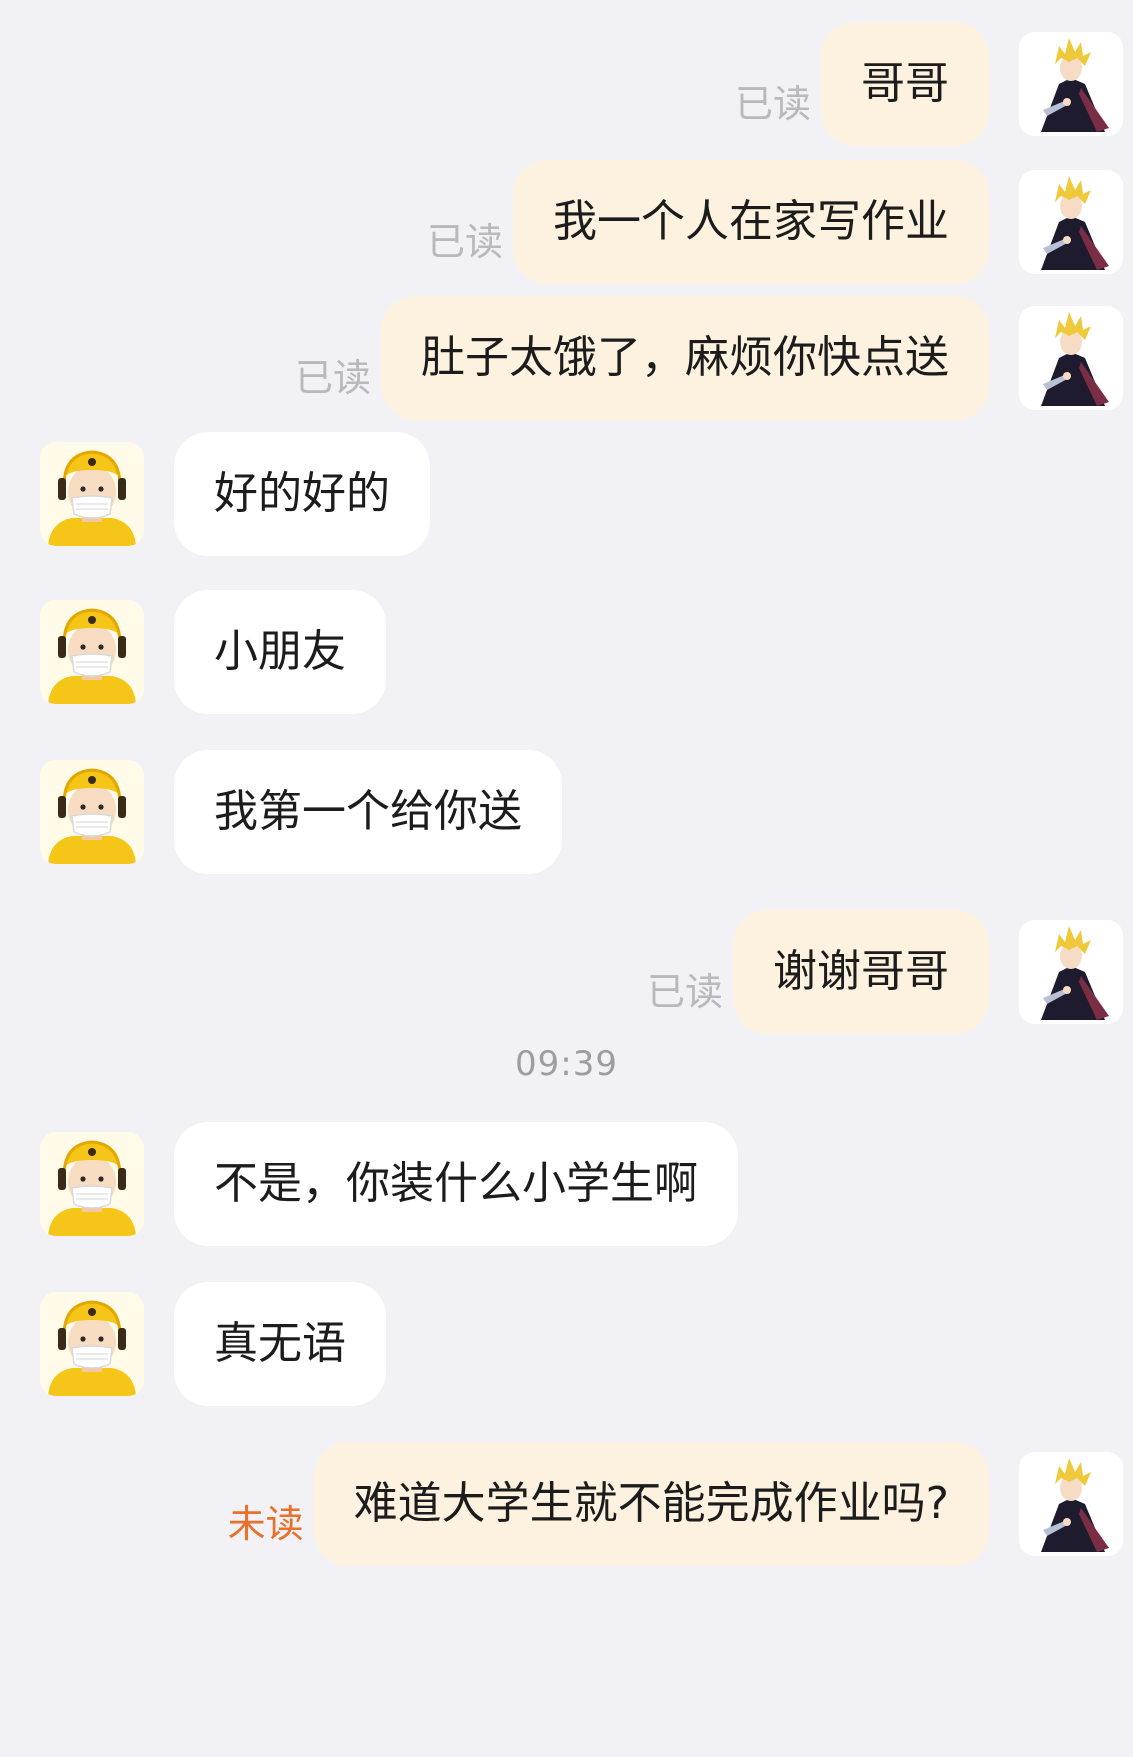  Describe the element at coordinates (685, 358) in the screenshot. I see `message-bubble-outgoing: 肚子太饿了，麻烦你快点送` at that location.